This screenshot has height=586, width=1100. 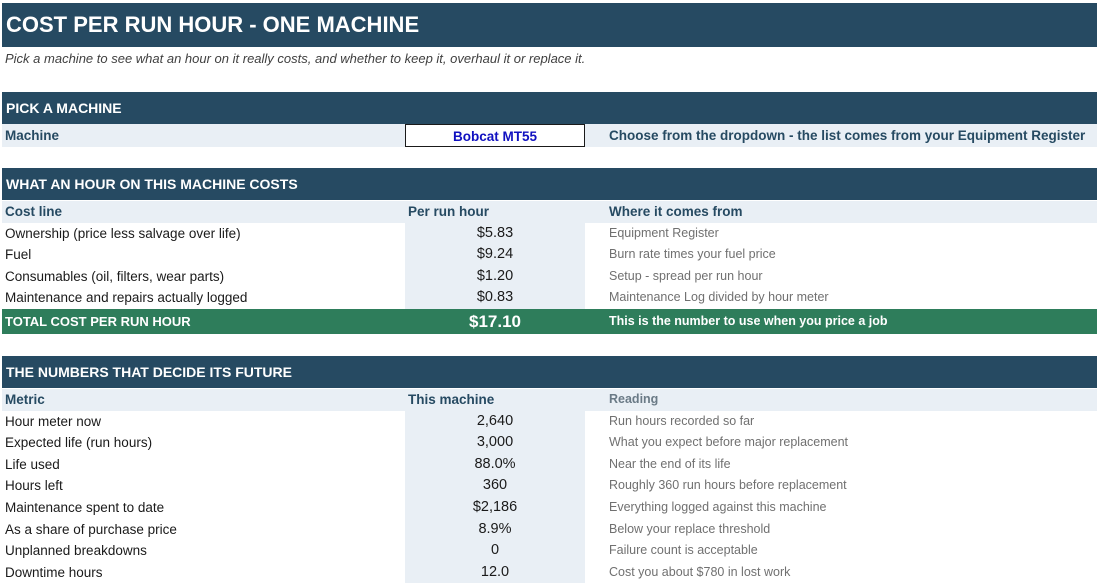 What do you see at coordinates (115, 276) in the screenshot?
I see `cost-label: Consumables (oil, filters, wear parts)` at bounding box center [115, 276].